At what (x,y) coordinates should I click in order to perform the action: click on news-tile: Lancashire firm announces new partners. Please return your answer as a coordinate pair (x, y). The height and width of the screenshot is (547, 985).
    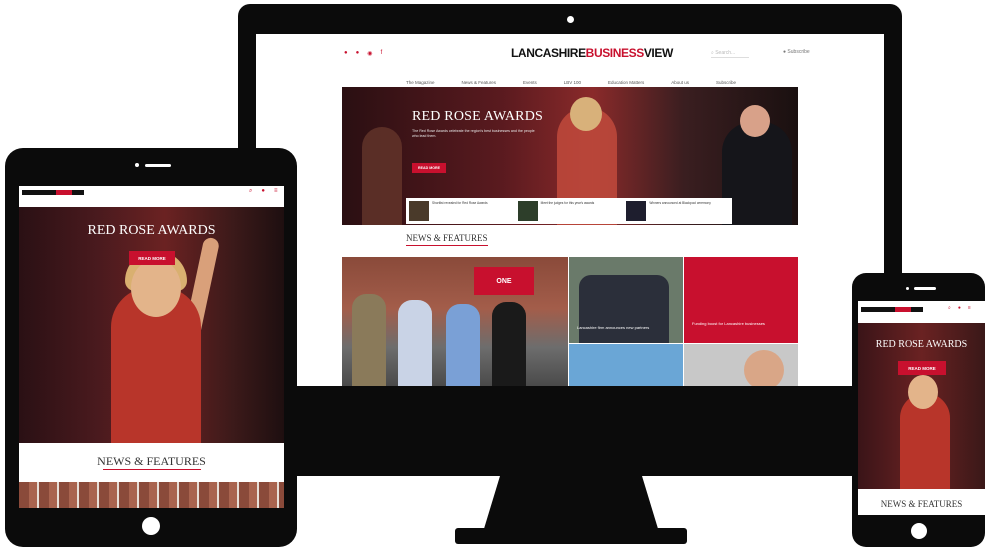
    Looking at the image, I should click on (626, 300).